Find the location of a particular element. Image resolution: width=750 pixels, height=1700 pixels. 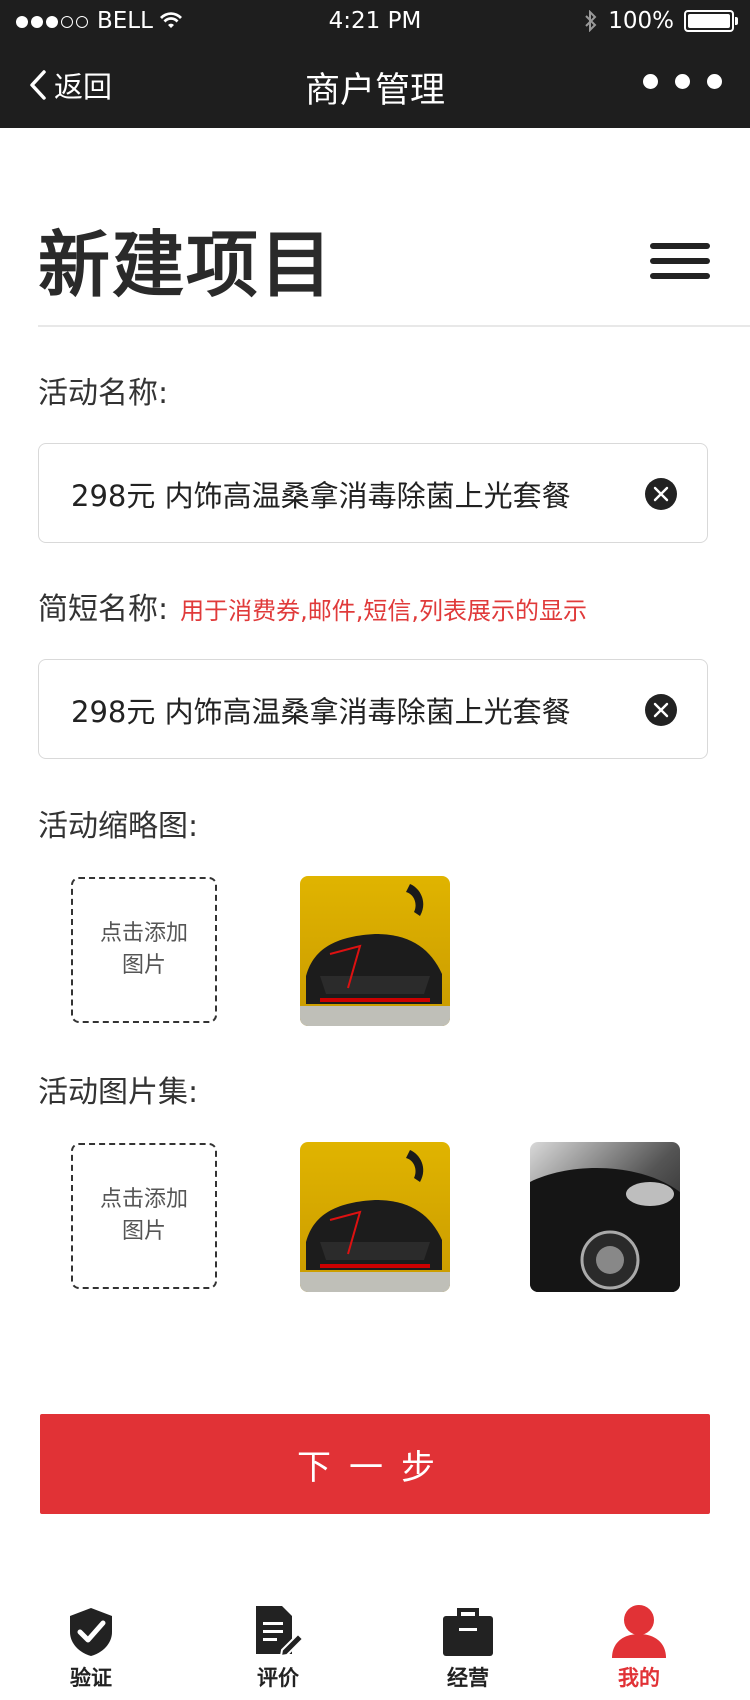

activity-name-input is located at coordinates (351, 493).